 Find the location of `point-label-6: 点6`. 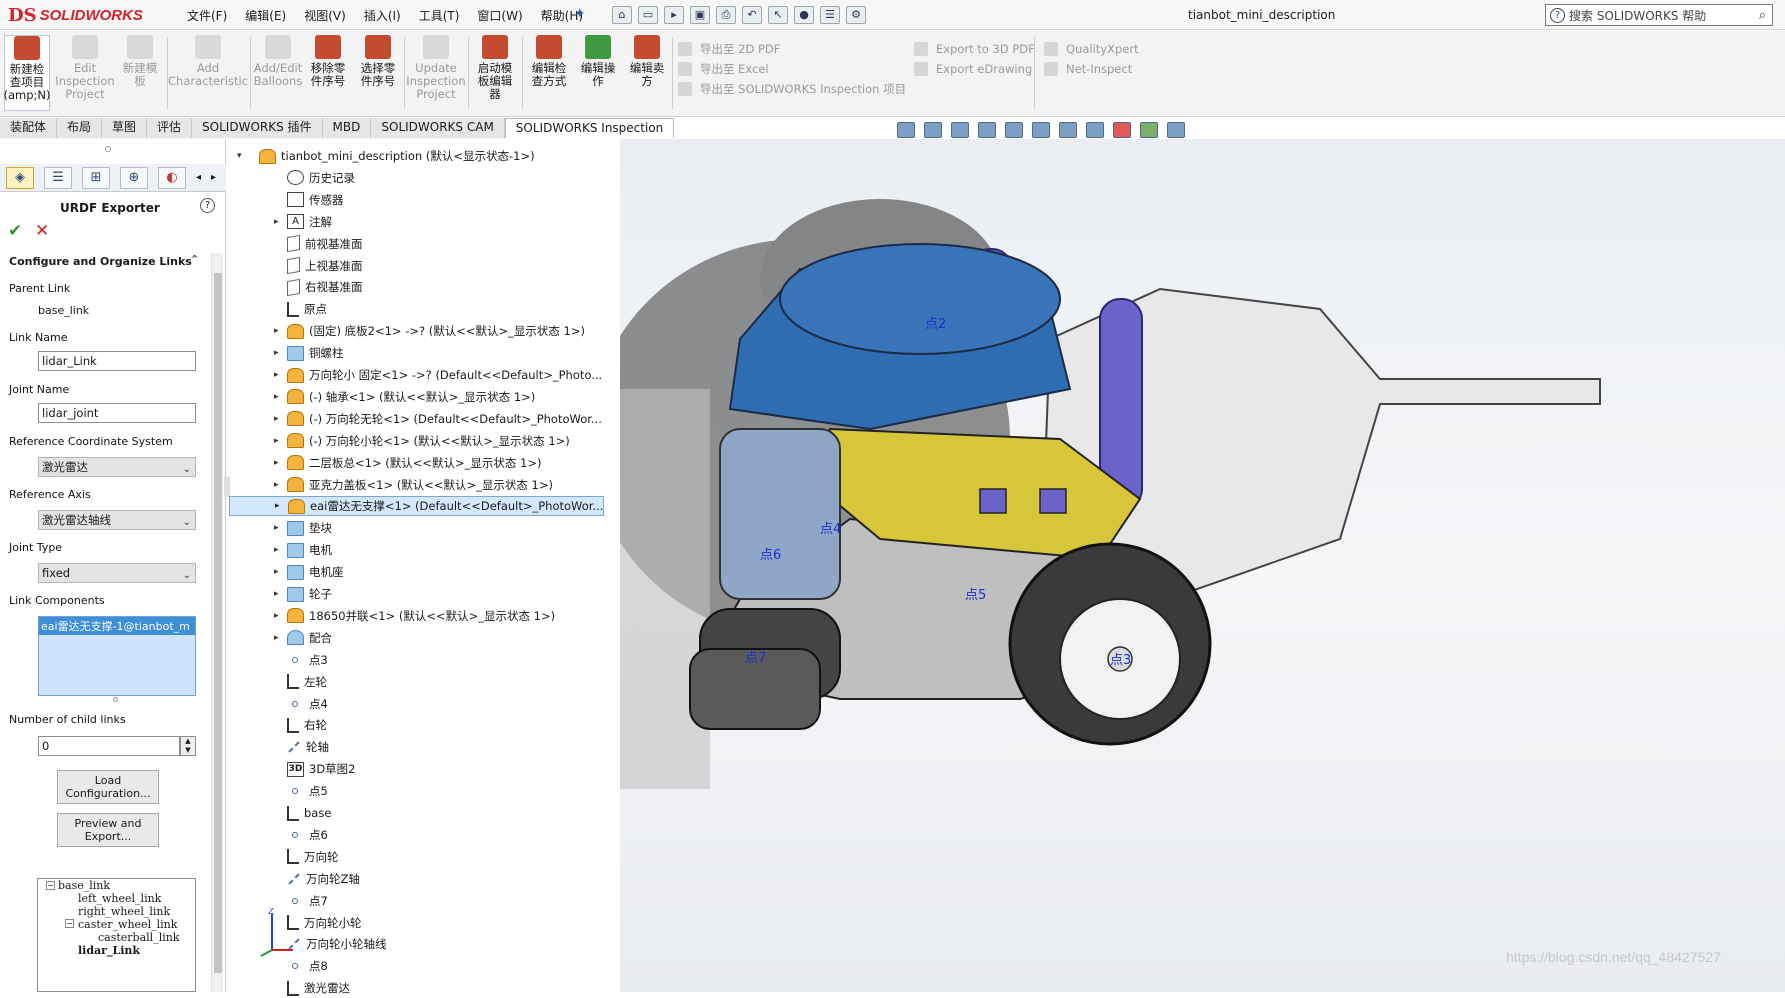

point-label-6: 点6 is located at coordinates (770, 555).